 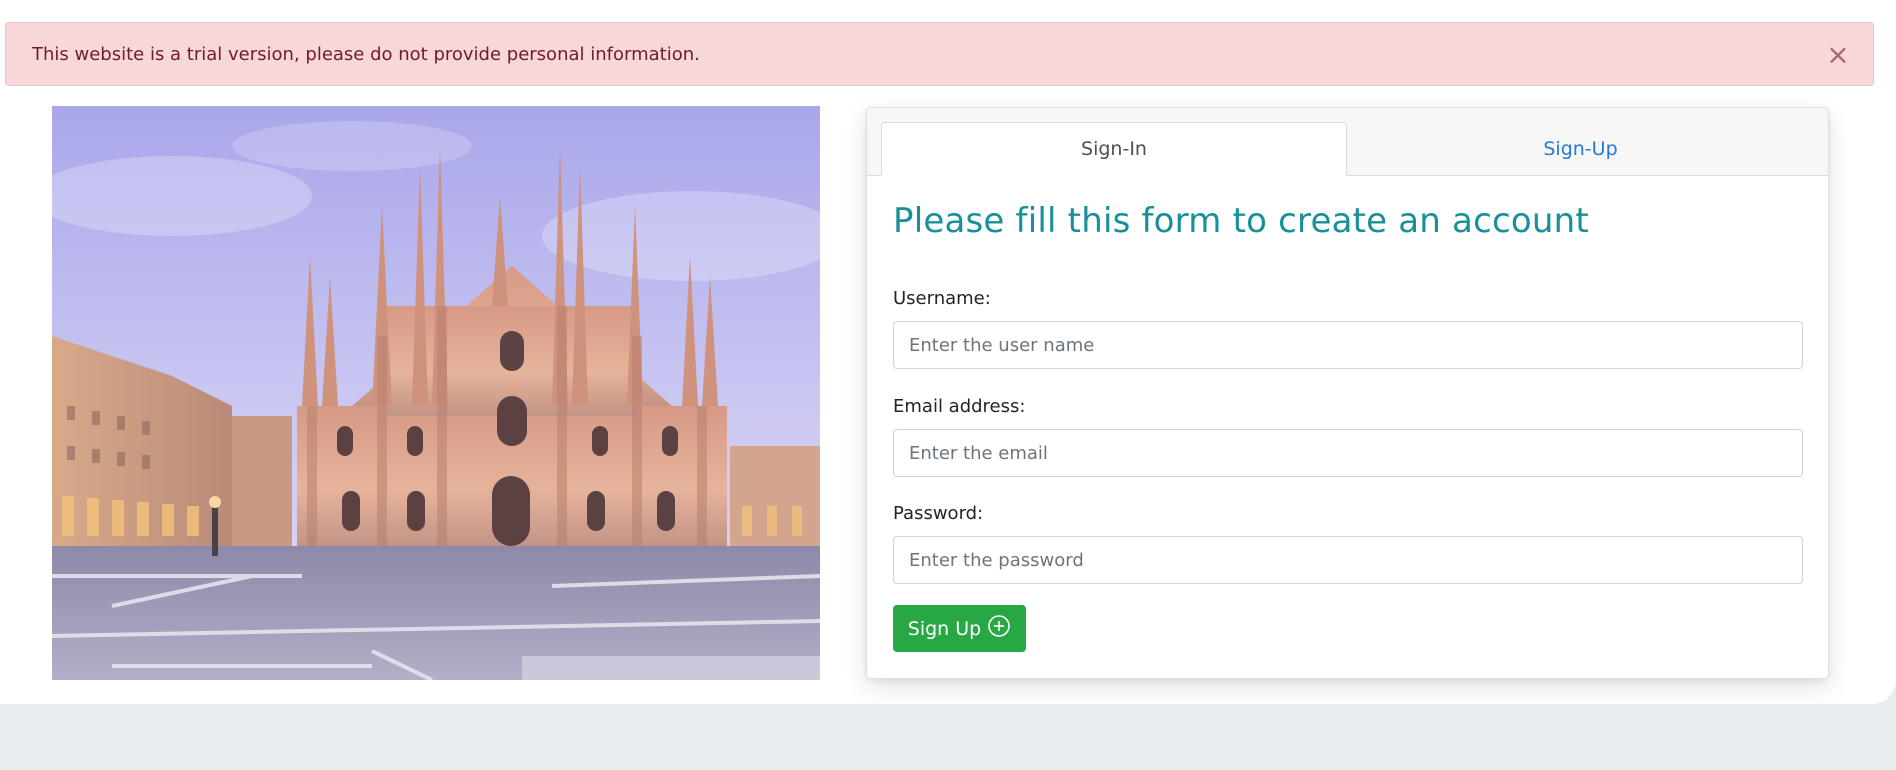 I want to click on username-input, so click(x=1348, y=345).